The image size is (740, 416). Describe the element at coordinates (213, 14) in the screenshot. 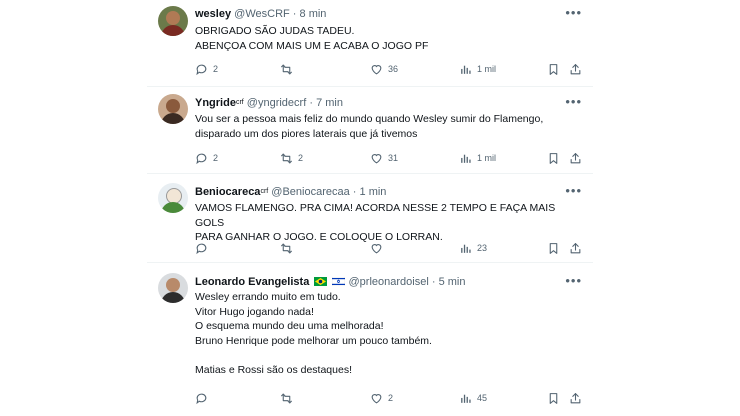

I see `display-name: wesley` at that location.